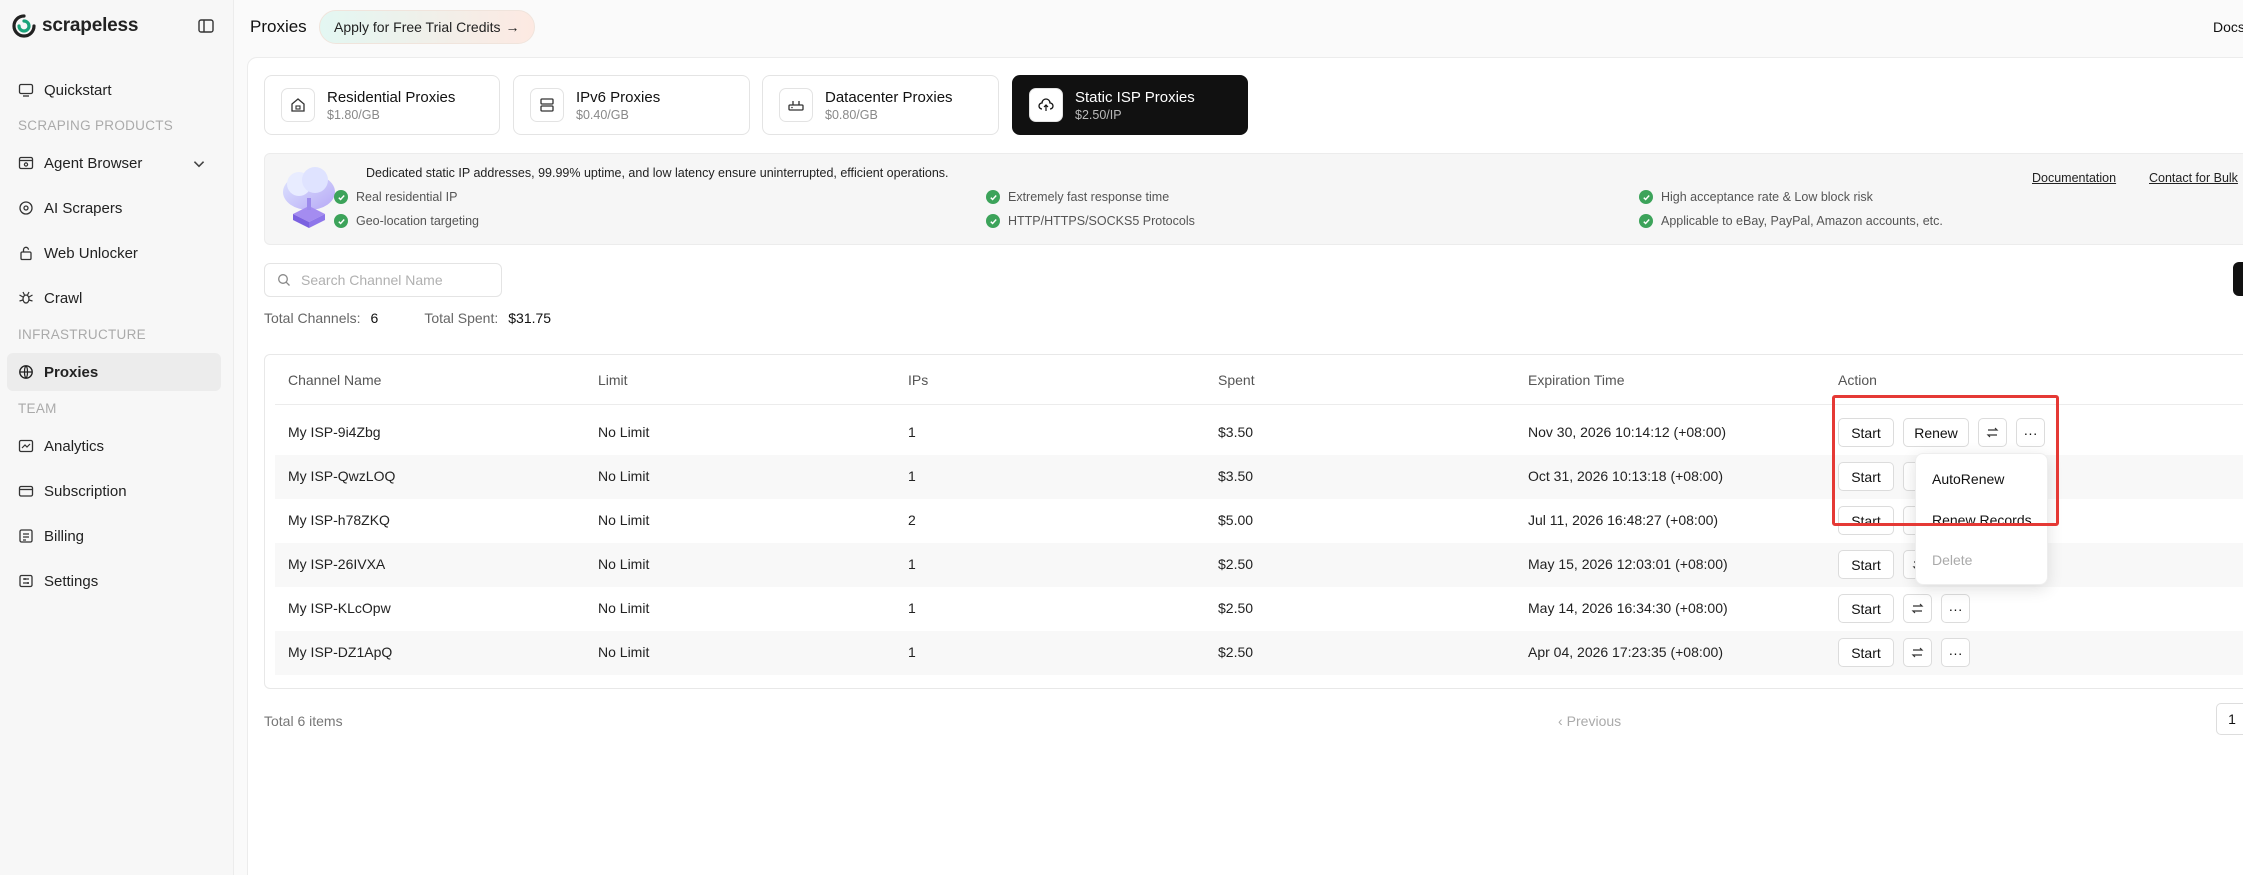  Describe the element at coordinates (114, 90) in the screenshot. I see `sidebar-item-quickstart: Quickstart` at that location.